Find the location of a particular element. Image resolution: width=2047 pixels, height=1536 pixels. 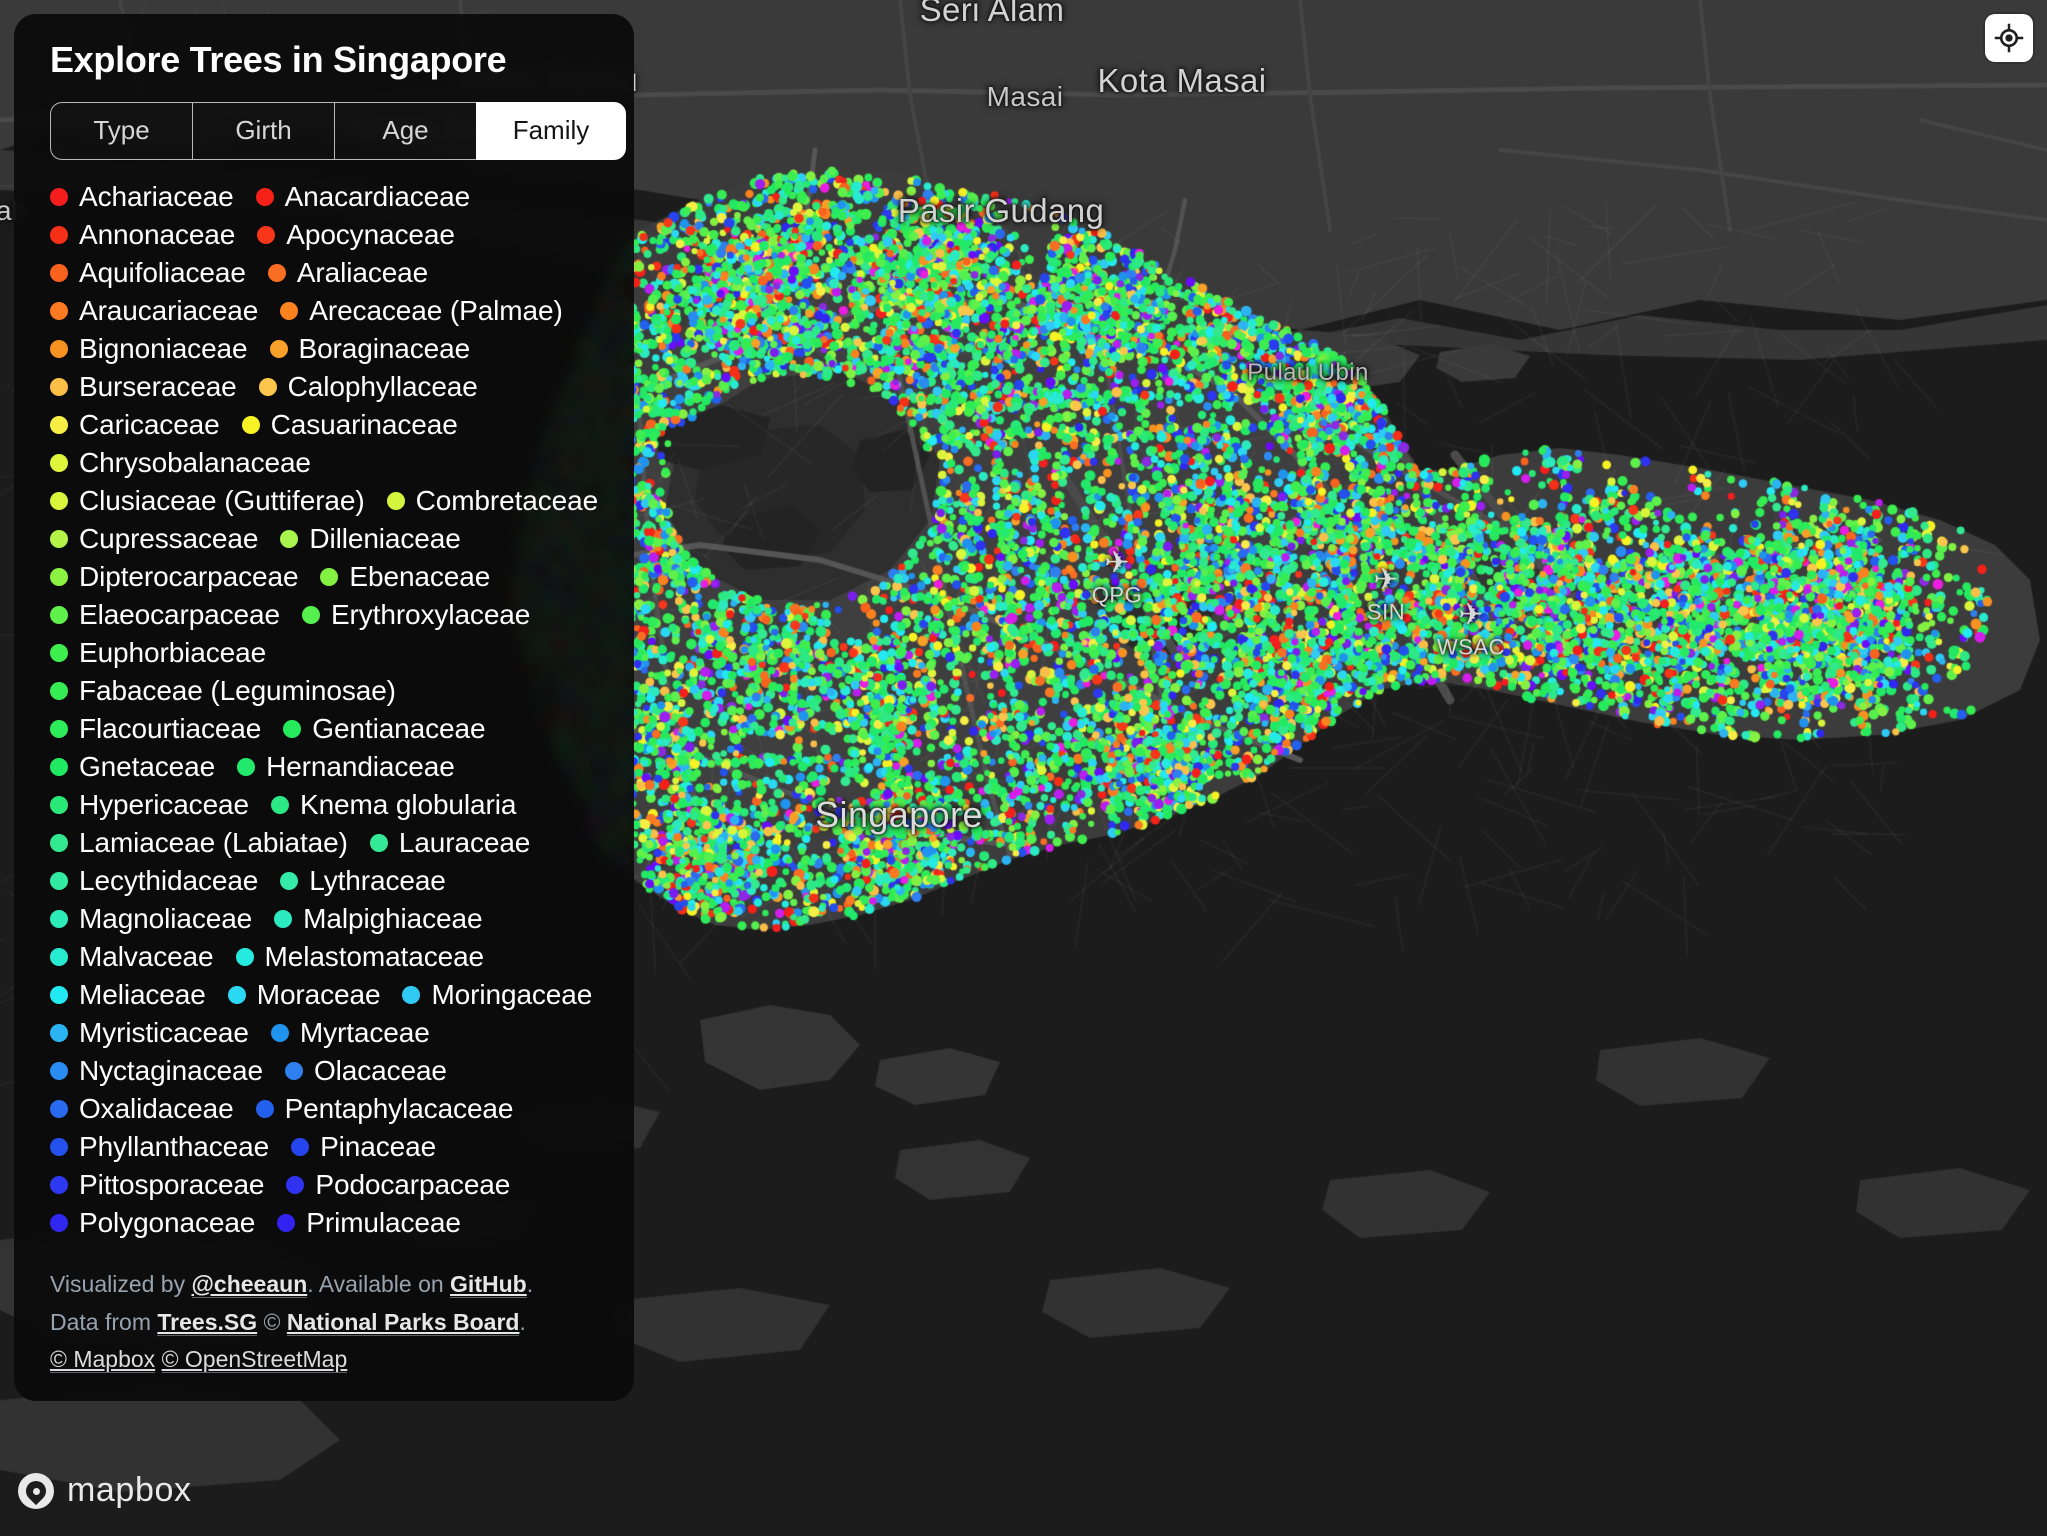

legend-item: Aquifoliaceae is located at coordinates (148, 273).